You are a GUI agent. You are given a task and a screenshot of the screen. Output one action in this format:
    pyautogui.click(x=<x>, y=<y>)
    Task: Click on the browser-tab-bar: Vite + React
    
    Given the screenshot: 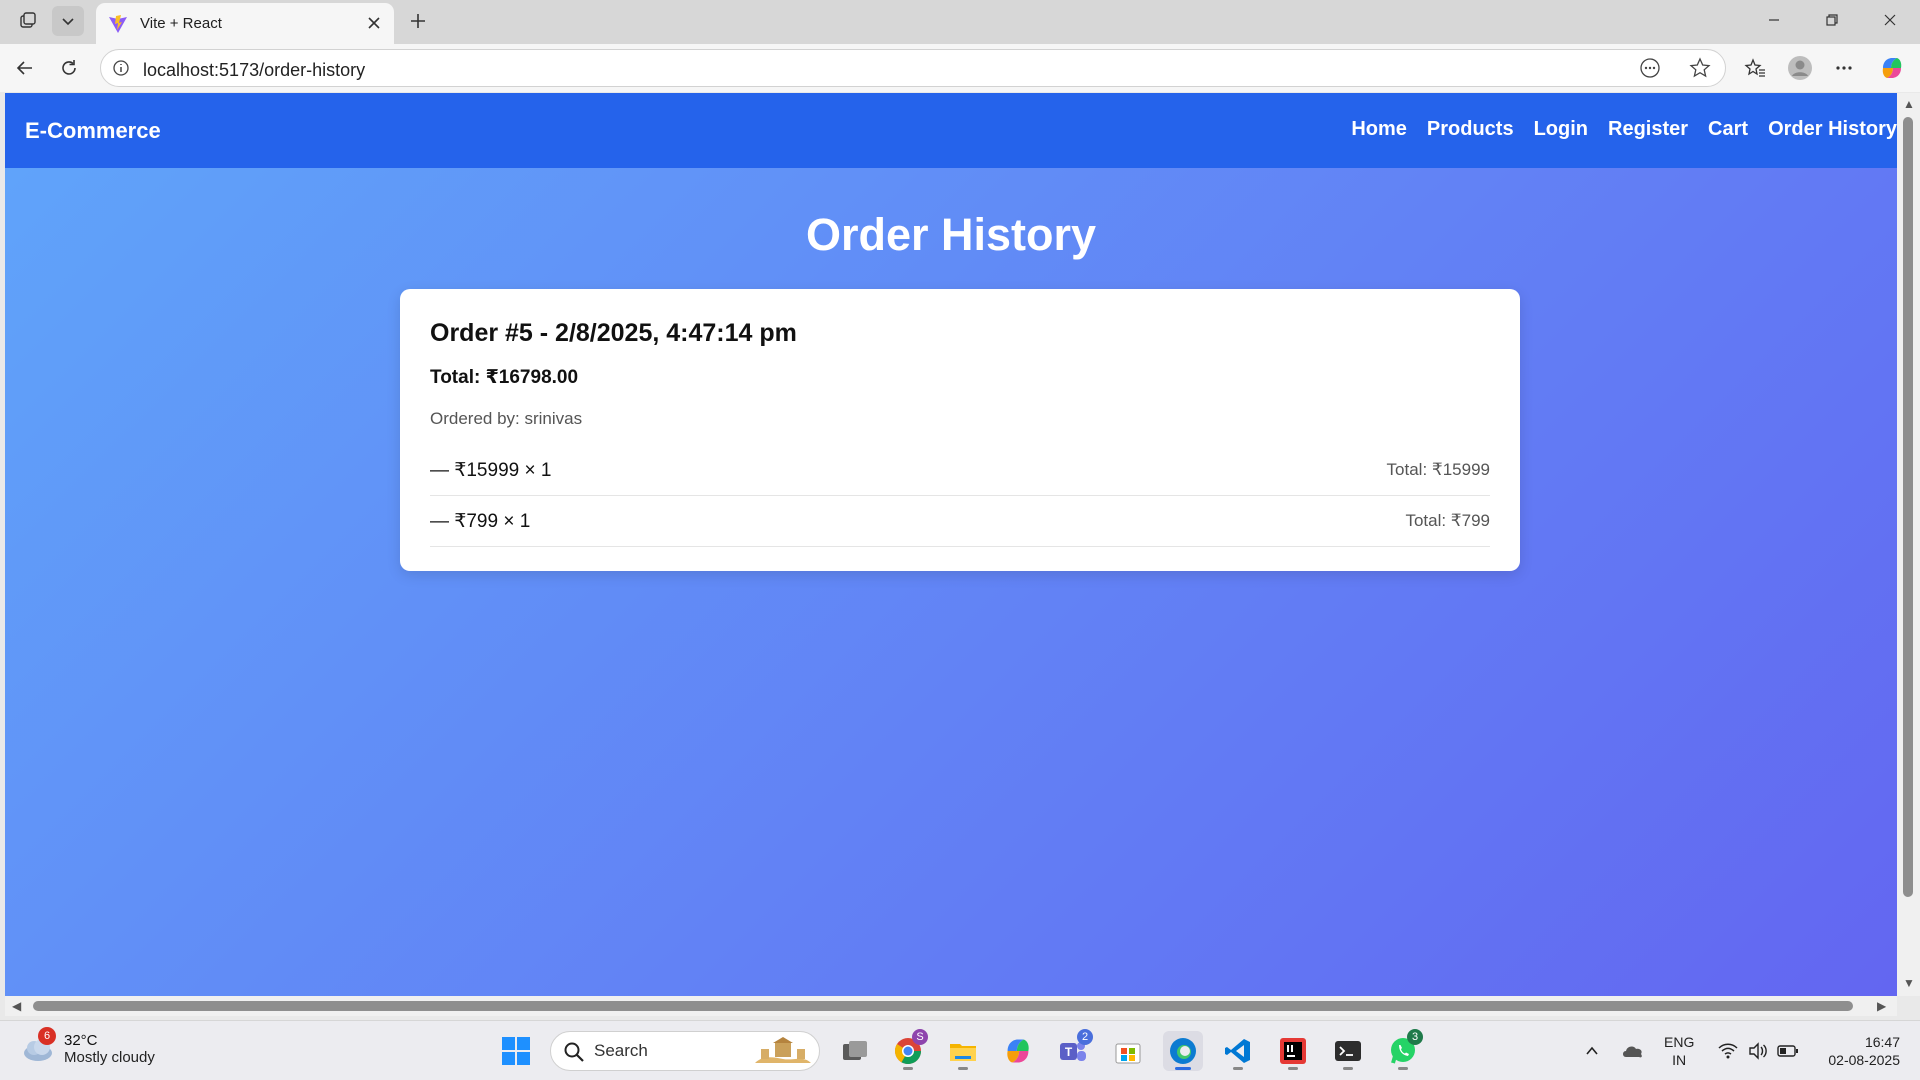 What is the action you would take?
    pyautogui.click(x=960, y=22)
    